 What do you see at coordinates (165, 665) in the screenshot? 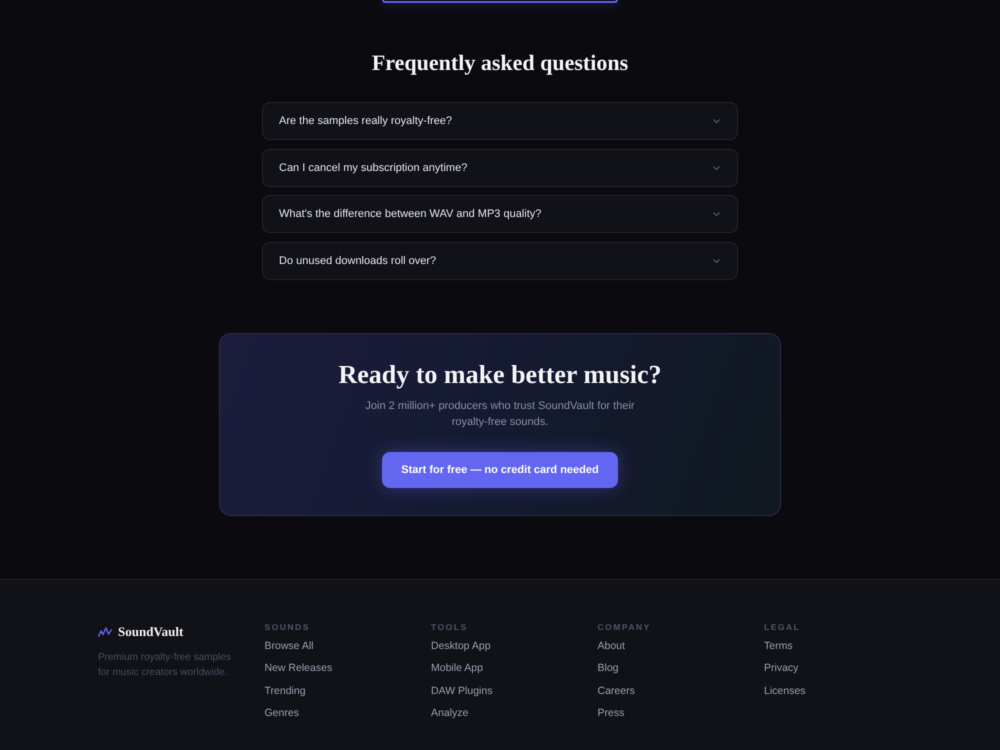
I see `brand-tagline: Premium royalty-free samples for music creators worldwide.` at bounding box center [165, 665].